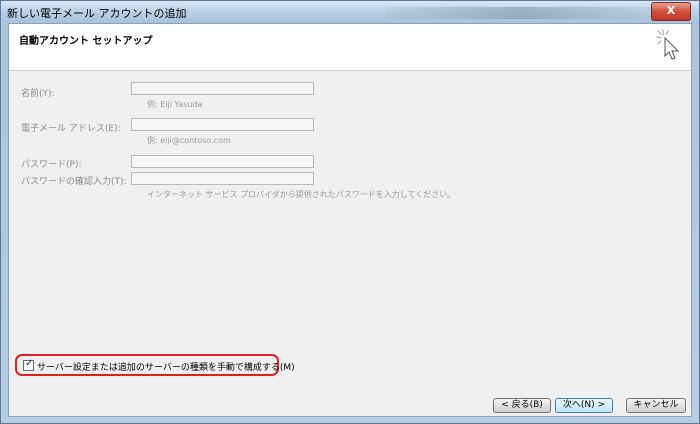 This screenshot has height=424, width=700. I want to click on header-band: 自動アカウント セットアップ, so click(350, 47).